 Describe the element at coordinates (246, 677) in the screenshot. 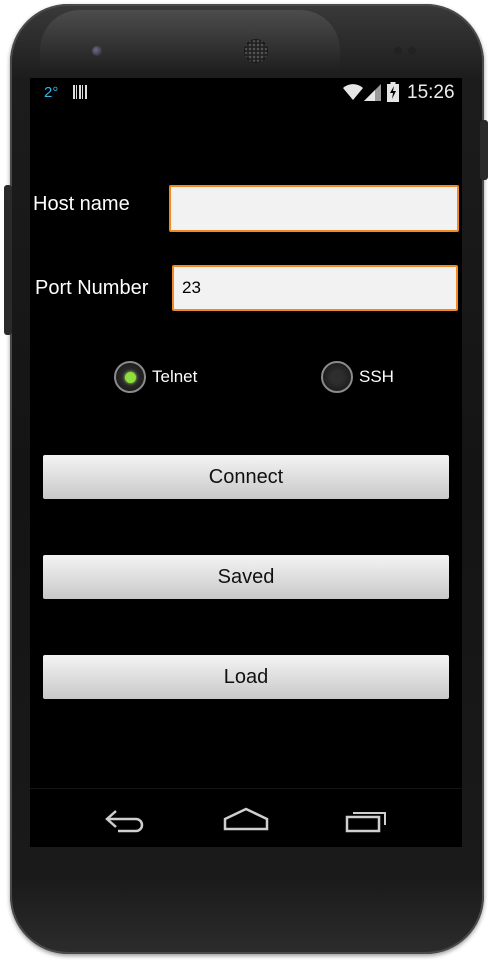

I see `load-button: Load` at that location.